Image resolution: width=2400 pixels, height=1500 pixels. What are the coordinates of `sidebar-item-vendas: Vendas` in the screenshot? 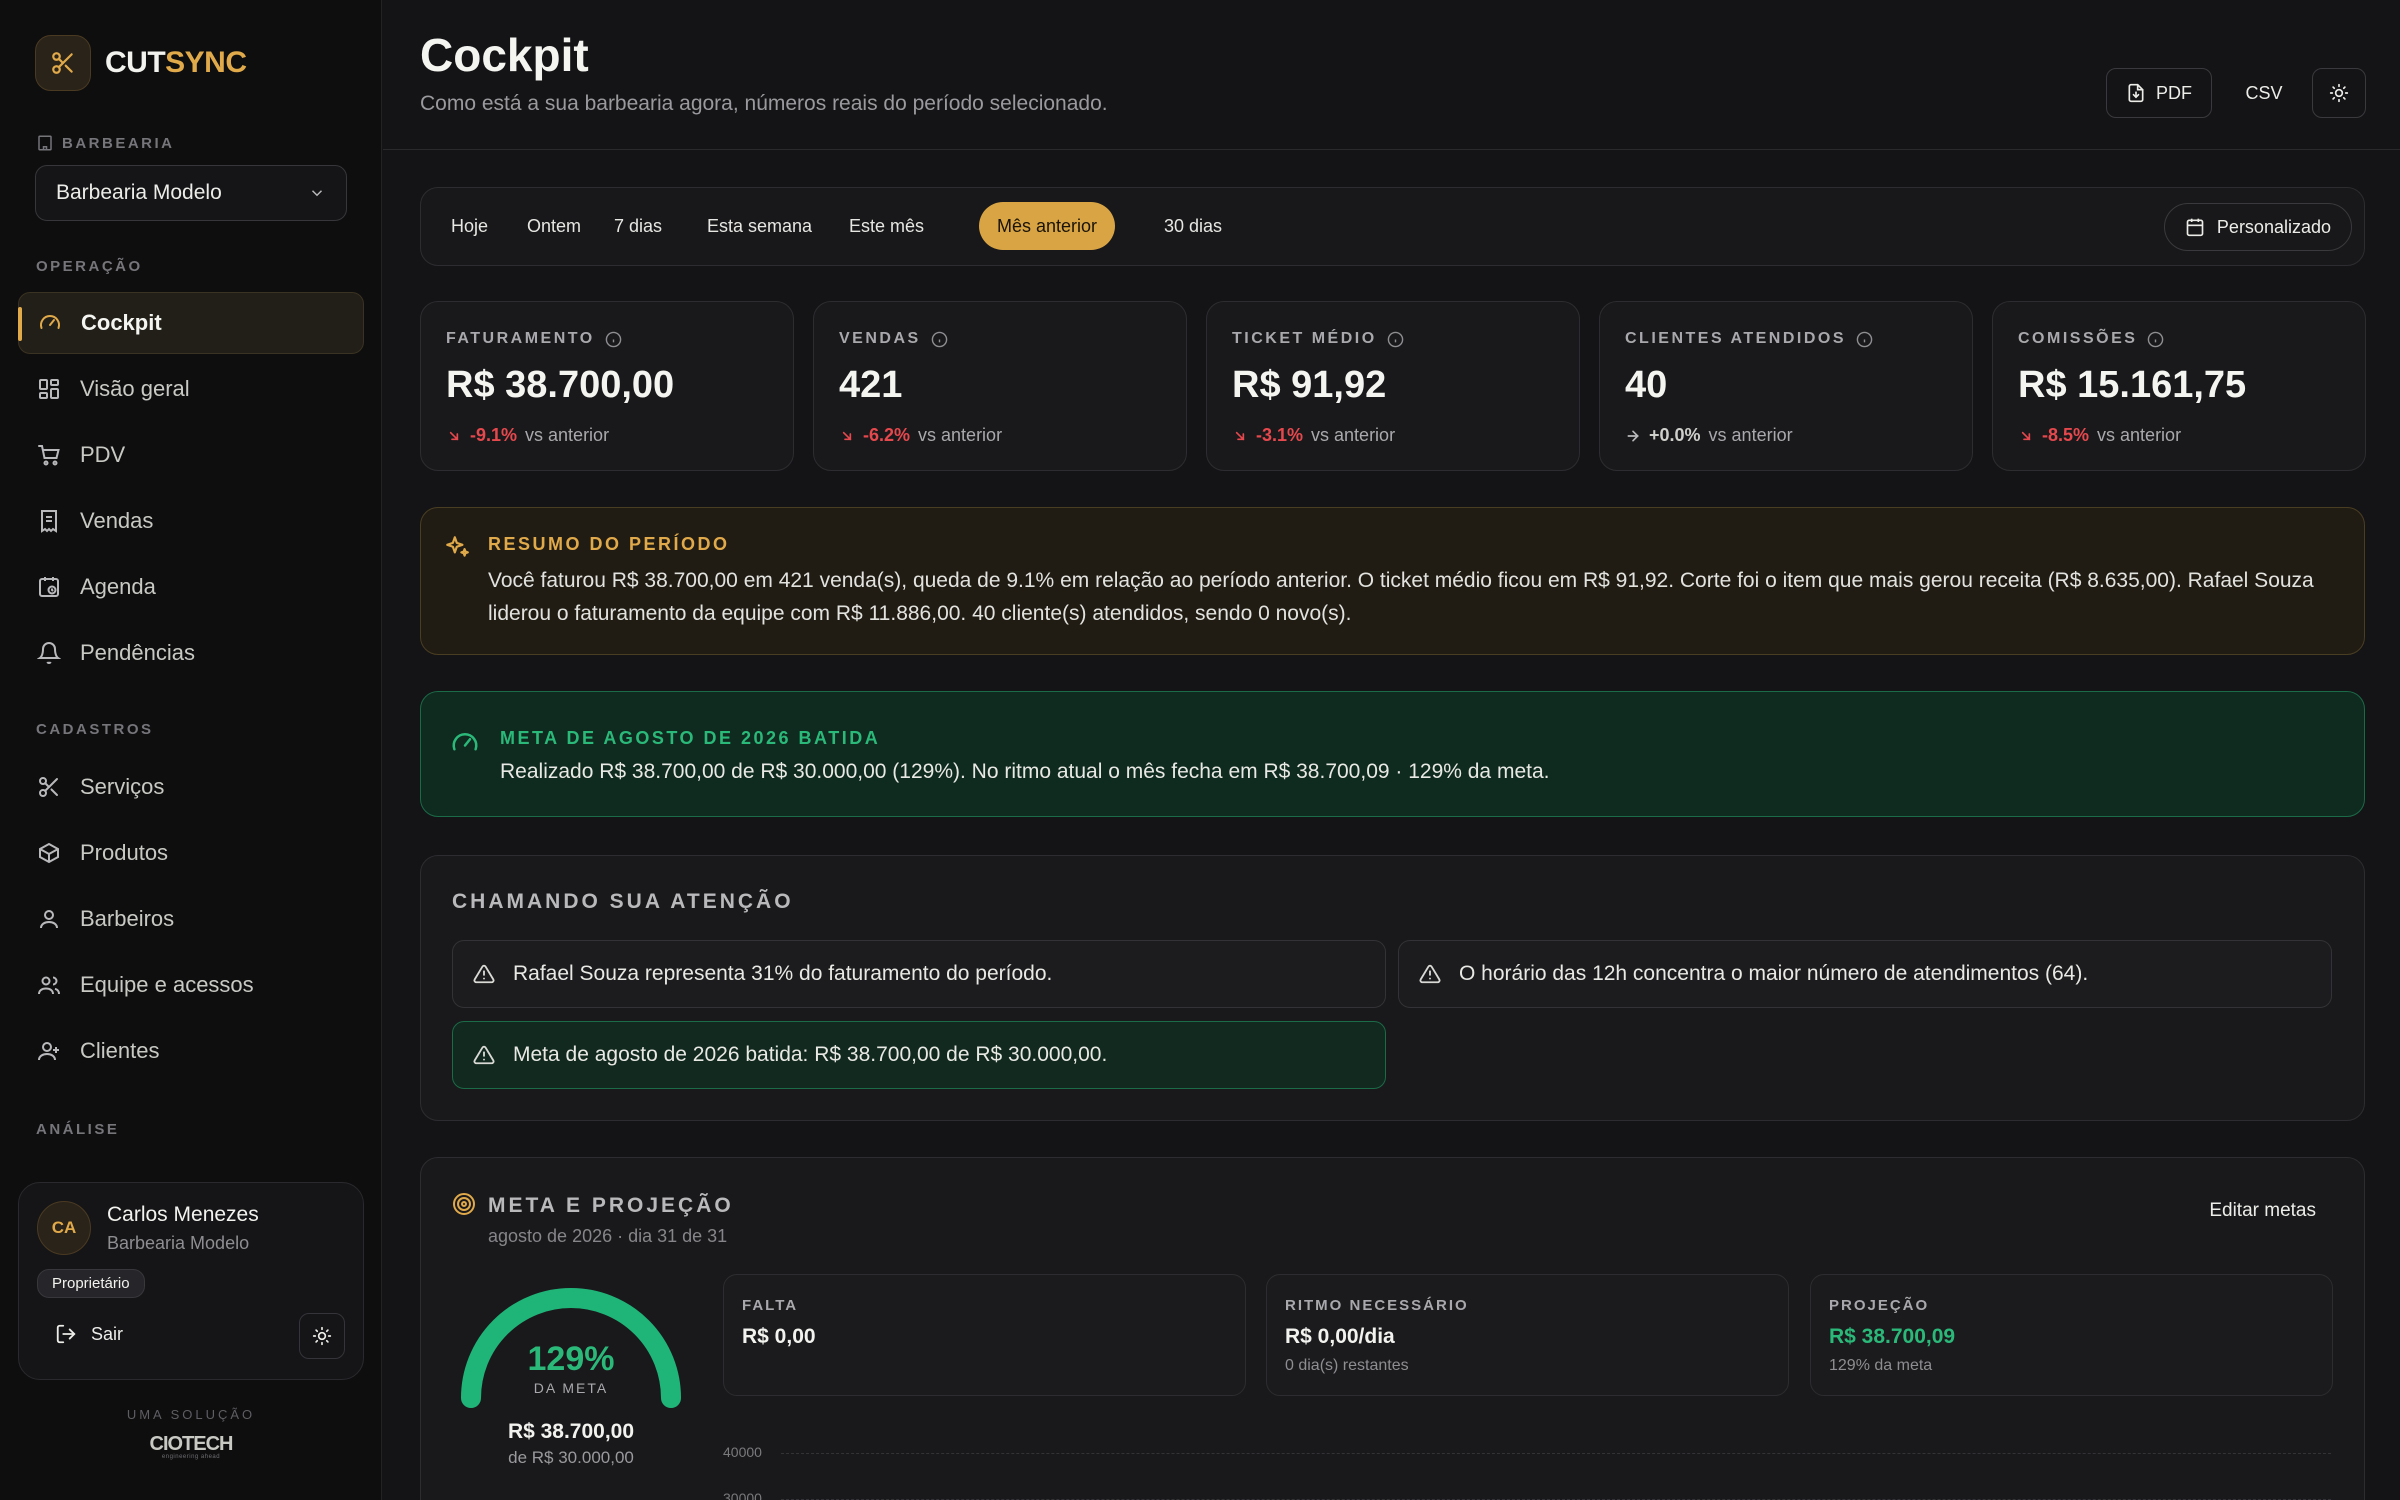 It's located at (191, 521).